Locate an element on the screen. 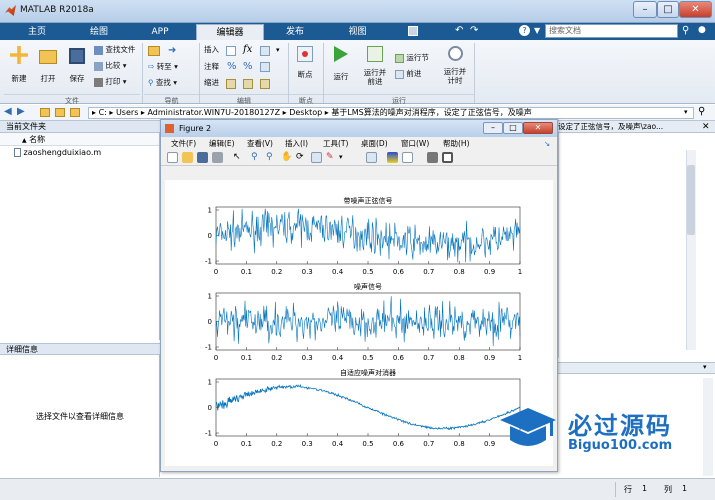 The image size is (715, 500). navigate-arrow-icon: ➜ is located at coordinates (172, 50).